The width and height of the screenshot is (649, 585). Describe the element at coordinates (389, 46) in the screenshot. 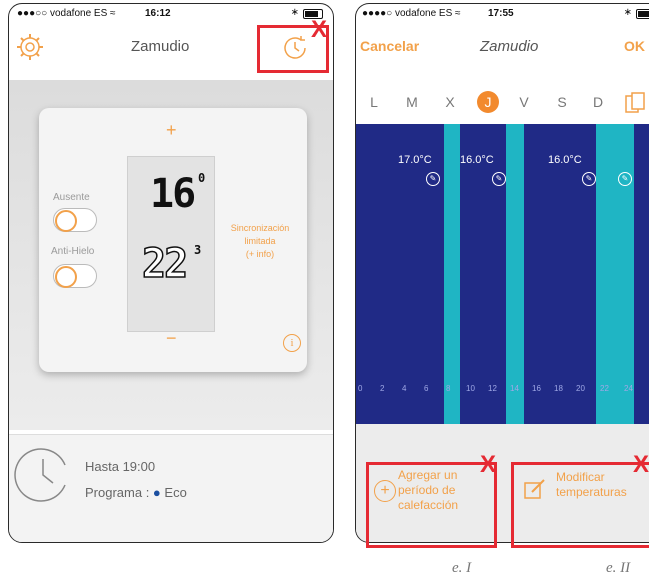

I see `cancel-button: Cancelar` at that location.